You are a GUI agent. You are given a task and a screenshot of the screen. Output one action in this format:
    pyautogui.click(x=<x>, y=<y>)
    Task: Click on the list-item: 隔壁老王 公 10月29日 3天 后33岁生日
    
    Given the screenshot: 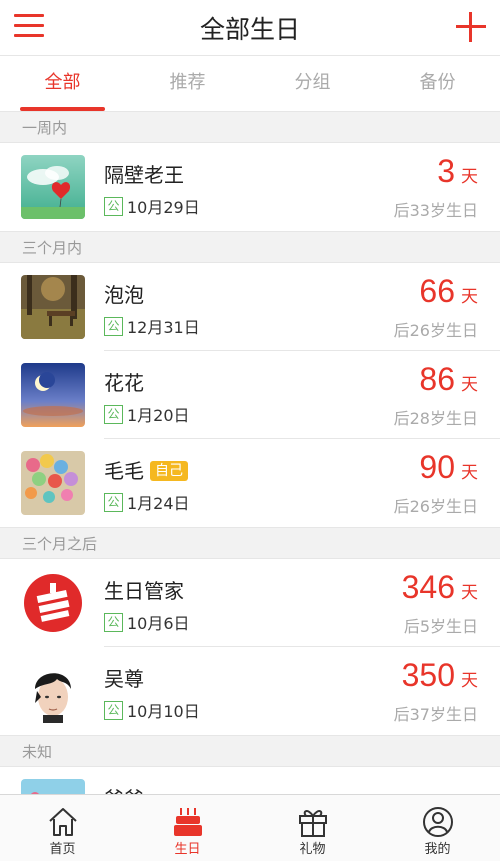 What is the action you would take?
    pyautogui.click(x=250, y=187)
    